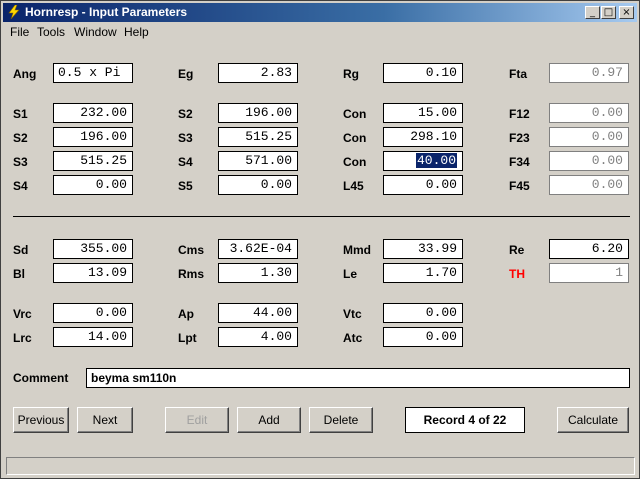  What do you see at coordinates (105, 420) in the screenshot?
I see `next-button: Next` at bounding box center [105, 420].